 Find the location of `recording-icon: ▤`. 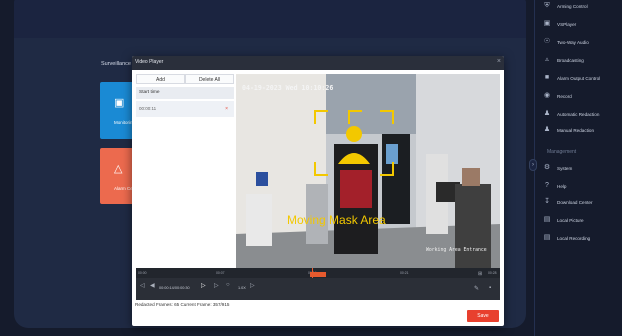

recording-icon: ▤ is located at coordinates (547, 237).